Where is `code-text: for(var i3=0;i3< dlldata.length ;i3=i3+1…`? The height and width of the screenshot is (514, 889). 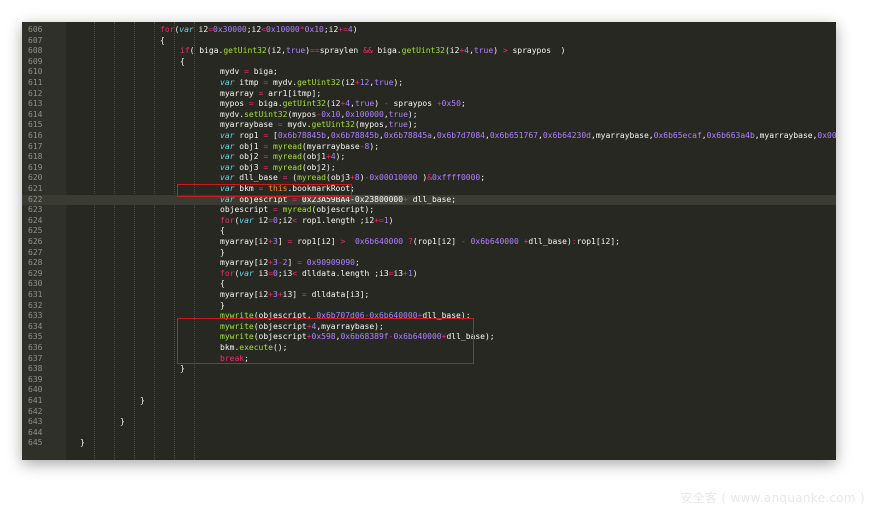
code-text: for(var i3=0;i3< dlldata.length ;i3=i3+1… is located at coordinates (319, 274).